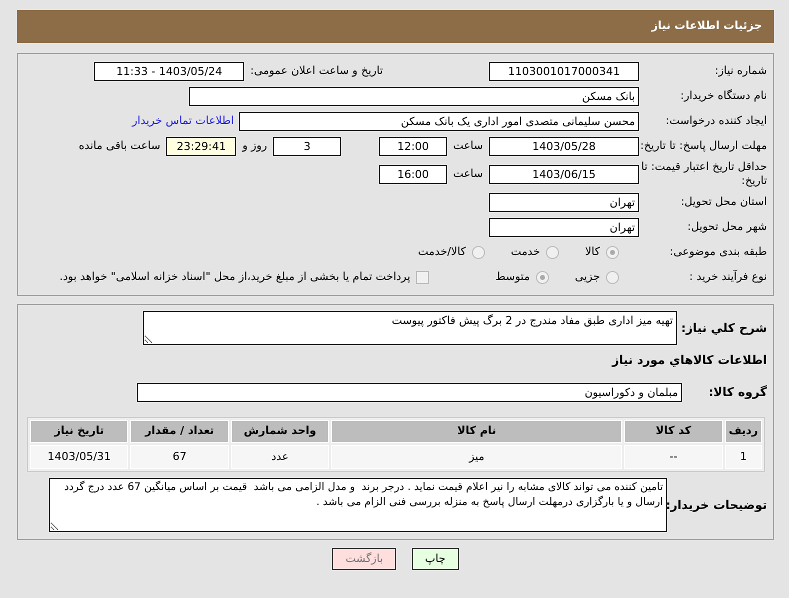 The image size is (789, 598). Describe the element at coordinates (740, 71) in the screenshot. I see `field-label: شماره نیاز:` at that location.